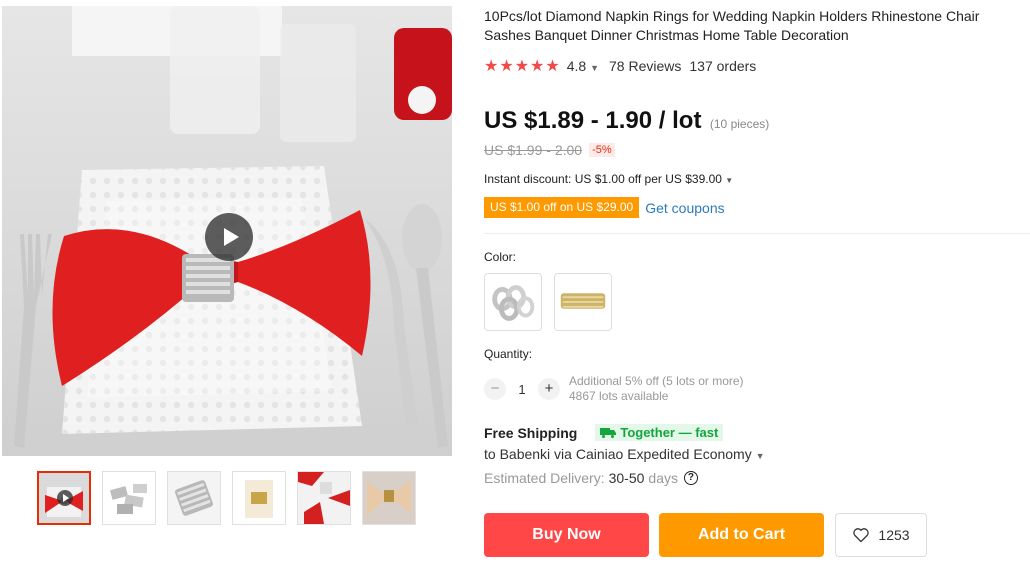 The width and height of the screenshot is (1030, 562). I want to click on quantity-input, so click(522, 389).